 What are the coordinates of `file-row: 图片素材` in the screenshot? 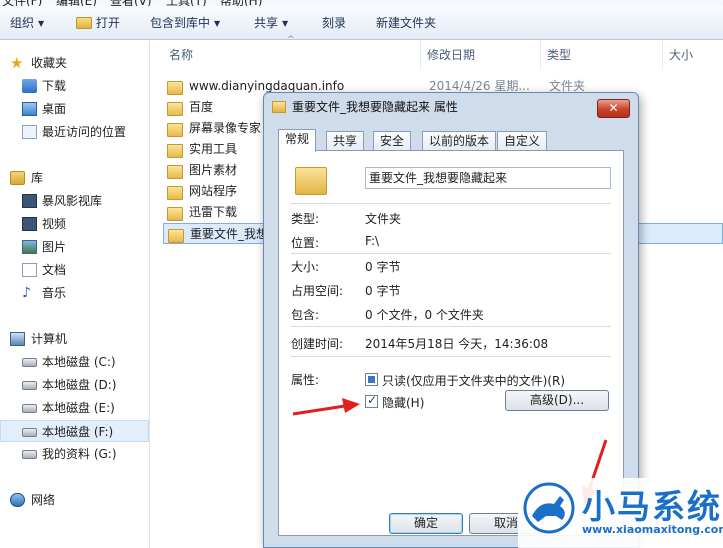 It's located at (213, 170).